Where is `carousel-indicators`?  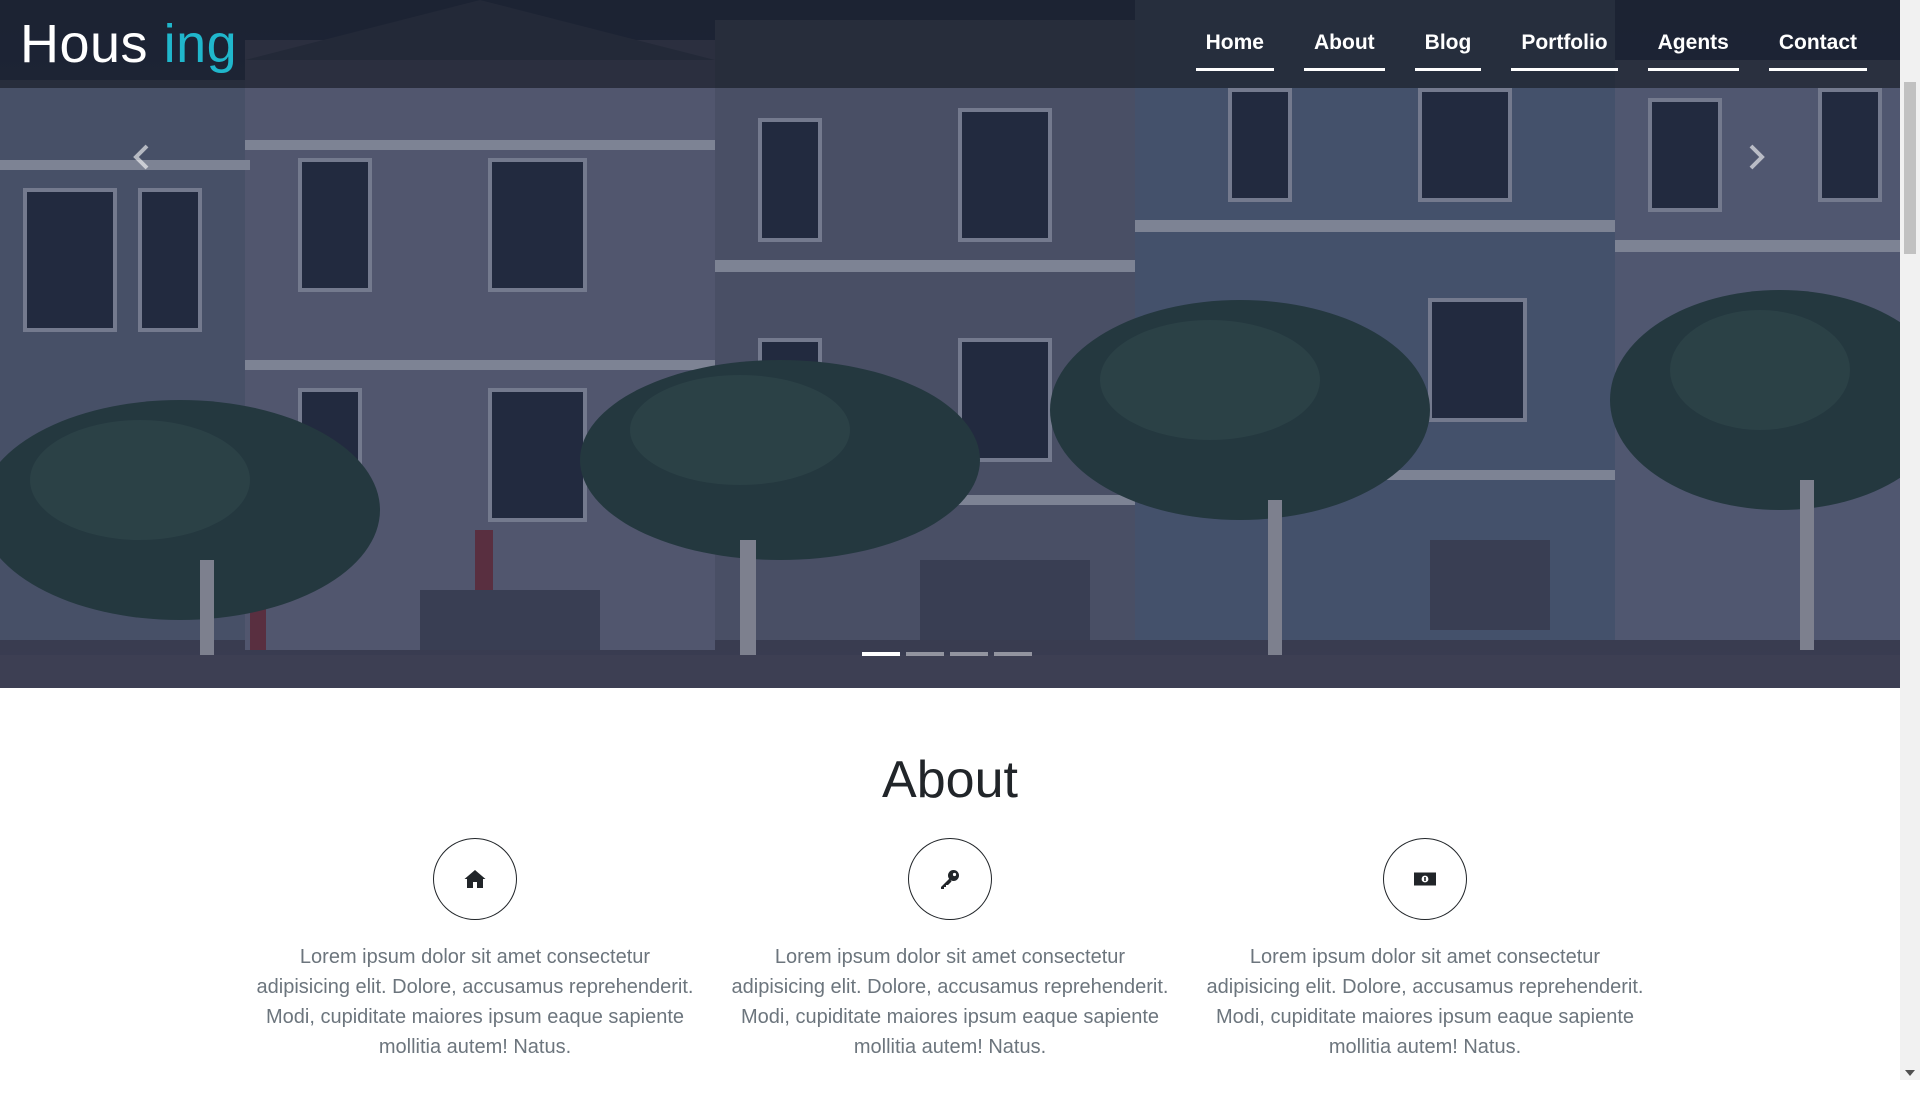 carousel-indicators is located at coordinates (947, 654).